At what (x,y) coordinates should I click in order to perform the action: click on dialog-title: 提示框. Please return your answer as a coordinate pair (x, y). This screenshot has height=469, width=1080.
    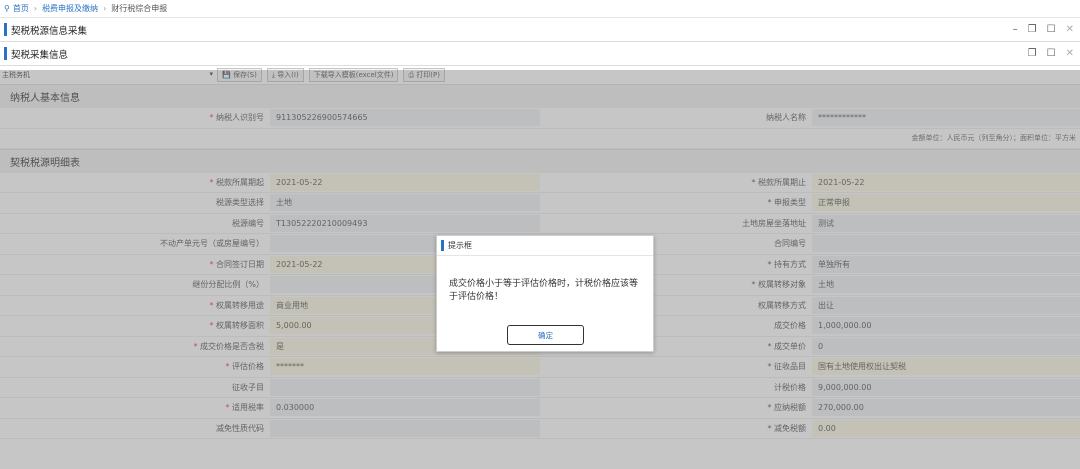
    Looking at the image, I should click on (460, 245).